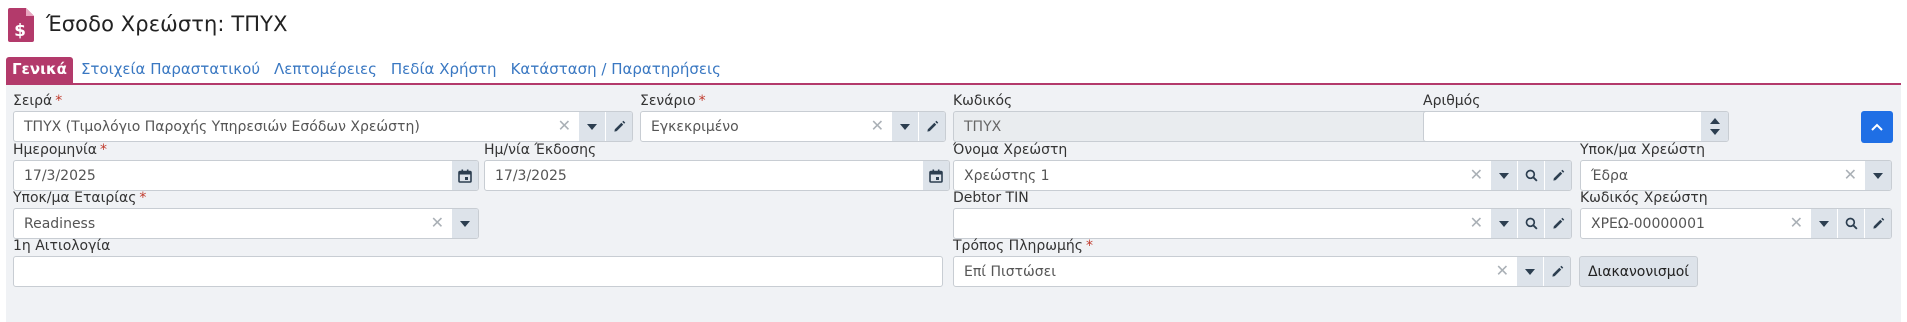 The image size is (1907, 322). I want to click on tab-status-notes: Κατάσταση / Παρατηρήσεις, so click(616, 70).